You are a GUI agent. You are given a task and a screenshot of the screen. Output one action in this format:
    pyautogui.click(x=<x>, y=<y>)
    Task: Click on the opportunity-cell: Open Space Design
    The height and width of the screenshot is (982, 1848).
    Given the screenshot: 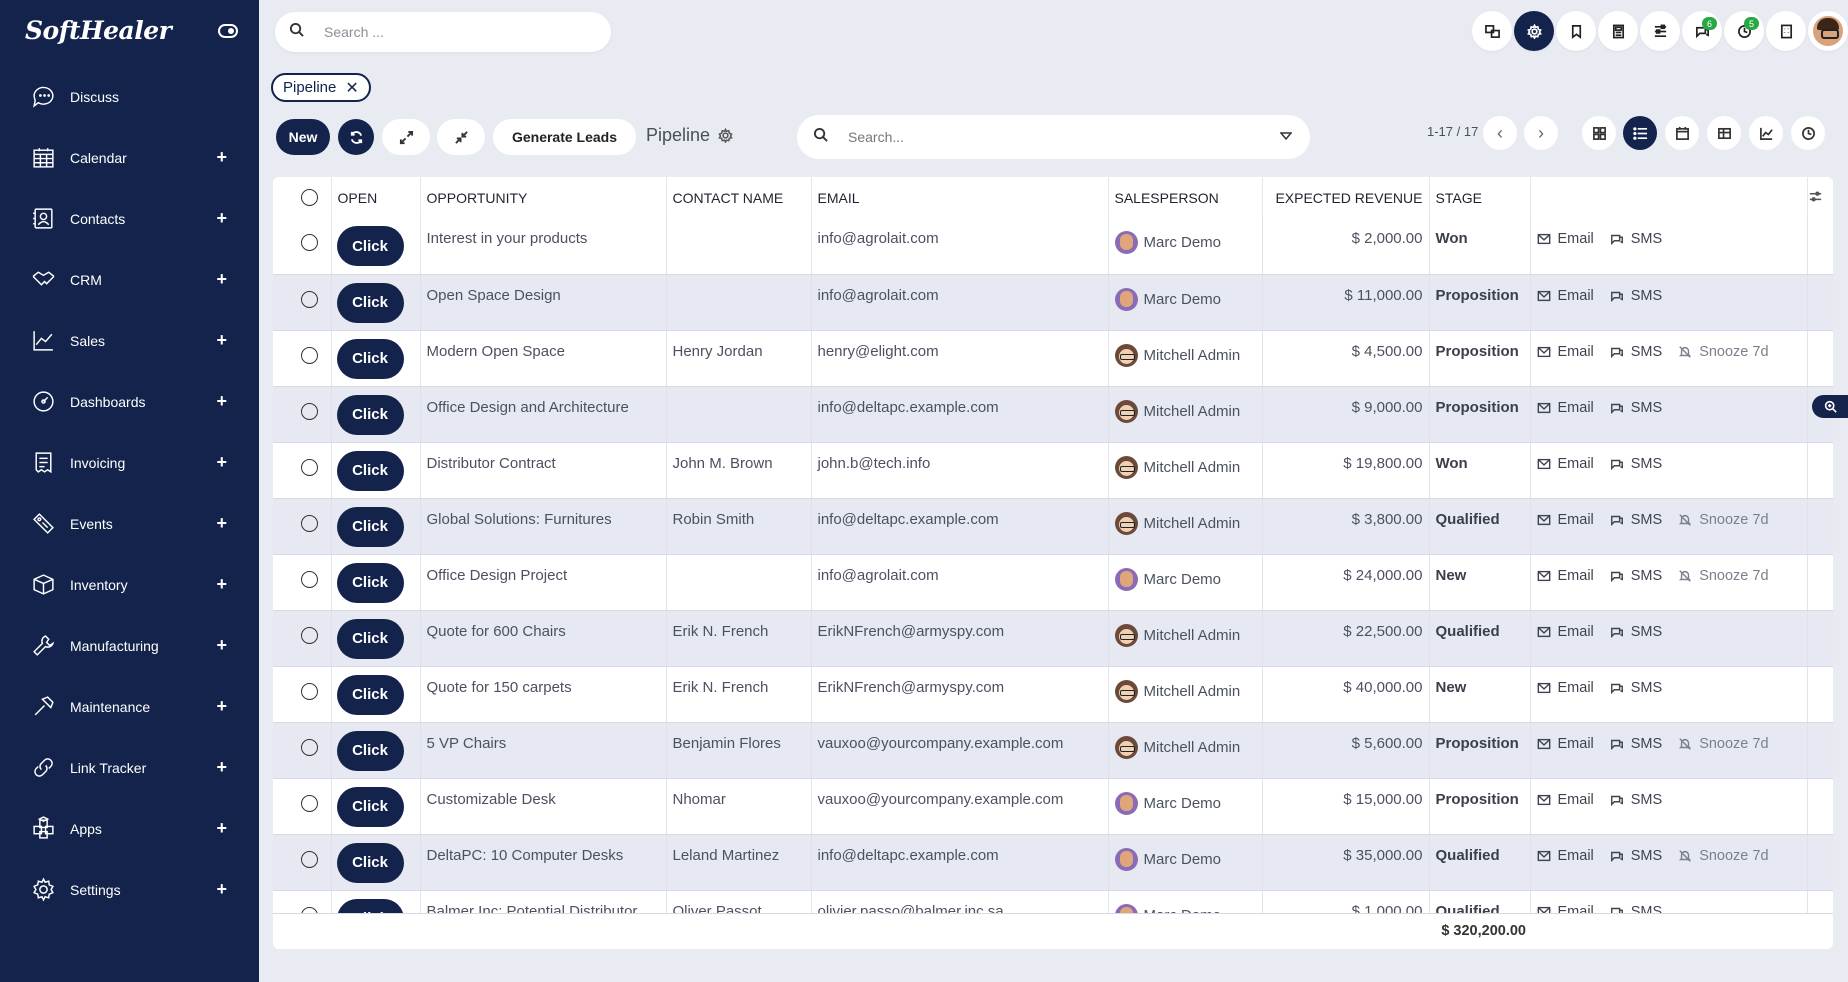 What is the action you would take?
    pyautogui.click(x=543, y=302)
    